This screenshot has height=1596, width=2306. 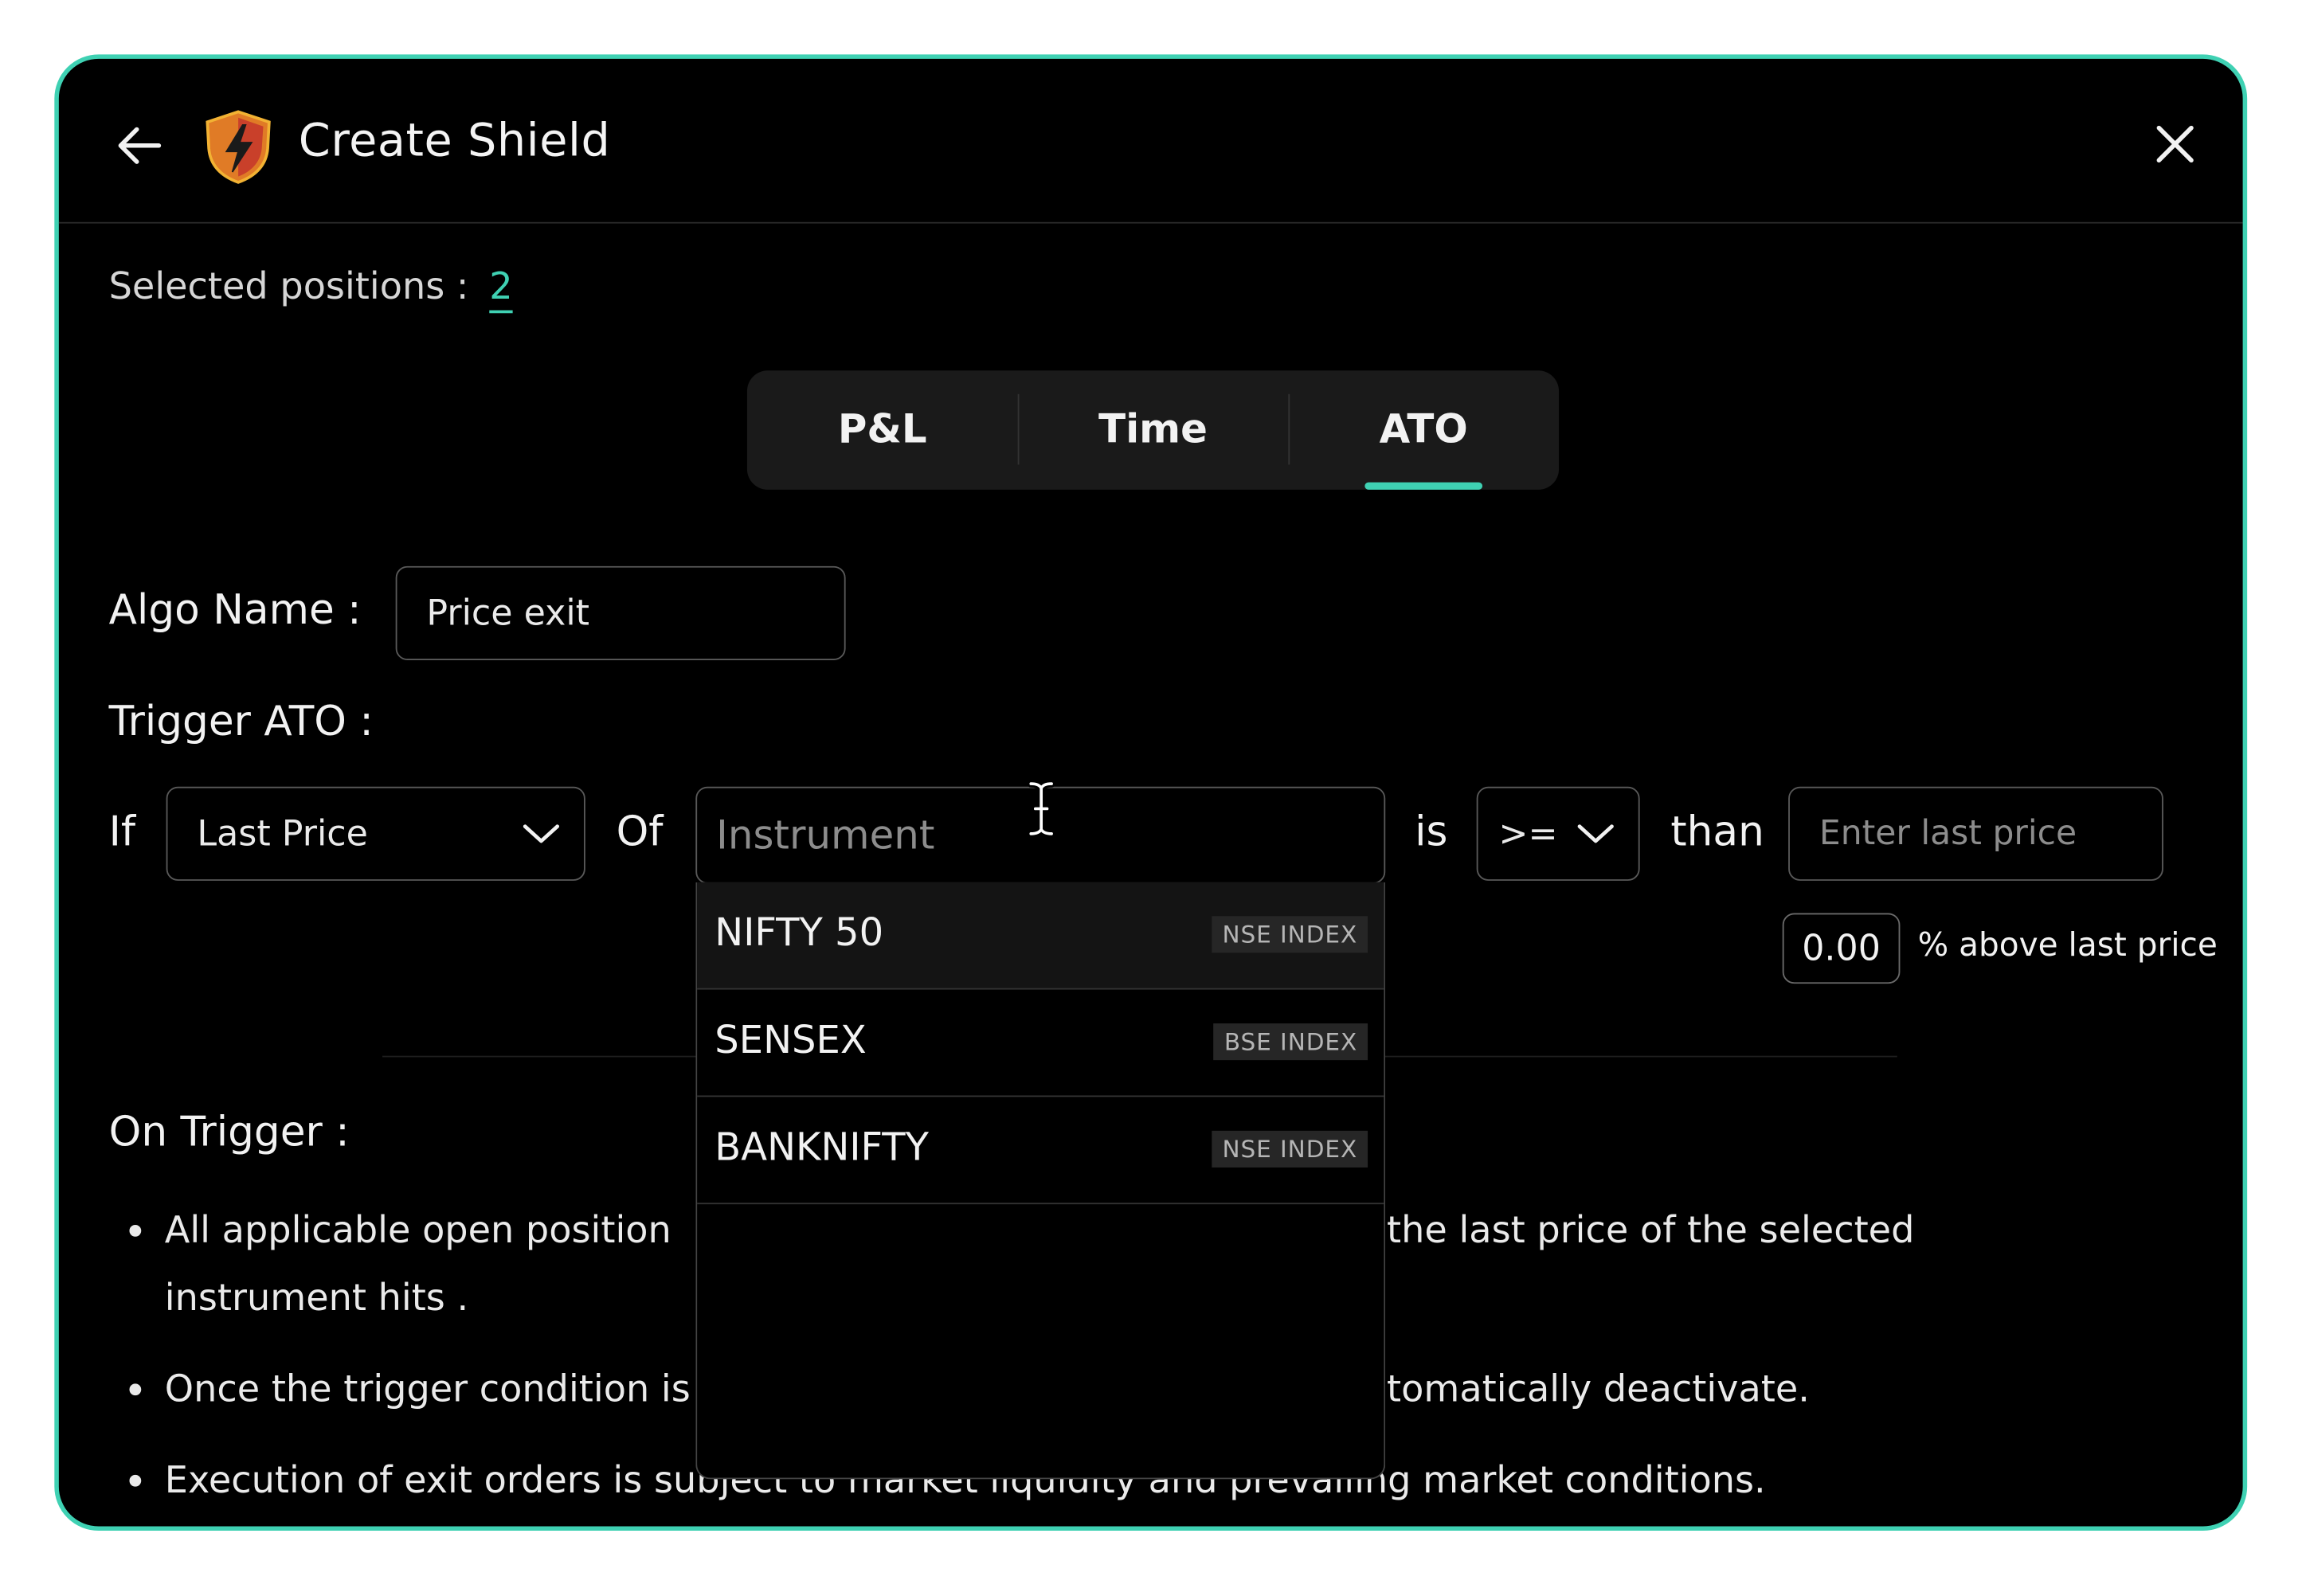 I want to click on operator-select: >=, so click(x=1558, y=833).